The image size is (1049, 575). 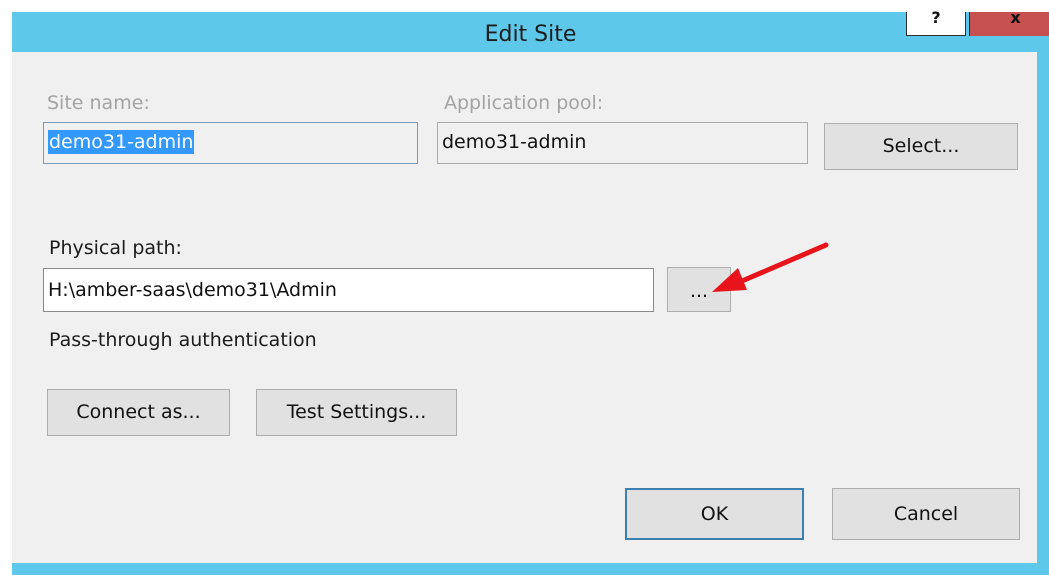 What do you see at coordinates (115, 248) in the screenshot?
I see `physical-path-label: Physical path:` at bounding box center [115, 248].